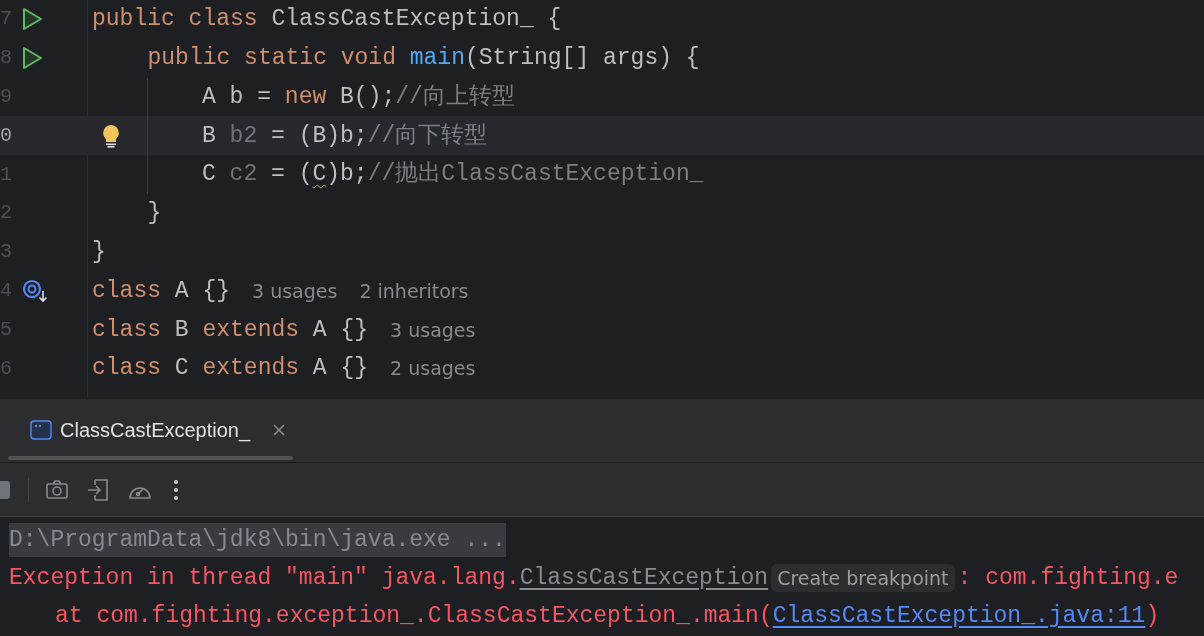 The width and height of the screenshot is (1204, 636). What do you see at coordinates (414, 291) in the screenshot?
I see `usage-hint: 2 inheritors` at bounding box center [414, 291].